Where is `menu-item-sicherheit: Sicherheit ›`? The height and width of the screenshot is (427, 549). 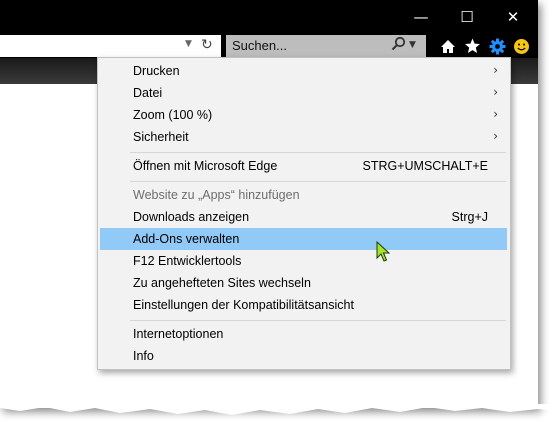 menu-item-sicherheit: Sicherheit › is located at coordinates (303, 137).